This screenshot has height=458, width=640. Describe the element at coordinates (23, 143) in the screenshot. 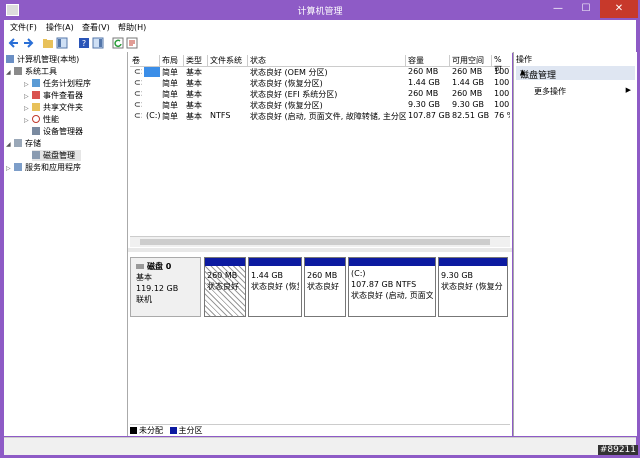

I see `tree-item-storage: ◢ 存储` at that location.